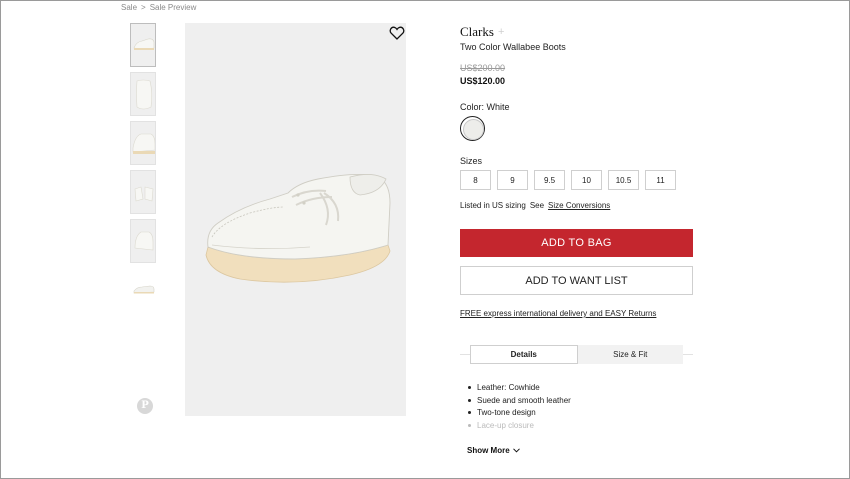  What do you see at coordinates (660, 180) in the screenshot?
I see `size-option: 11` at bounding box center [660, 180].